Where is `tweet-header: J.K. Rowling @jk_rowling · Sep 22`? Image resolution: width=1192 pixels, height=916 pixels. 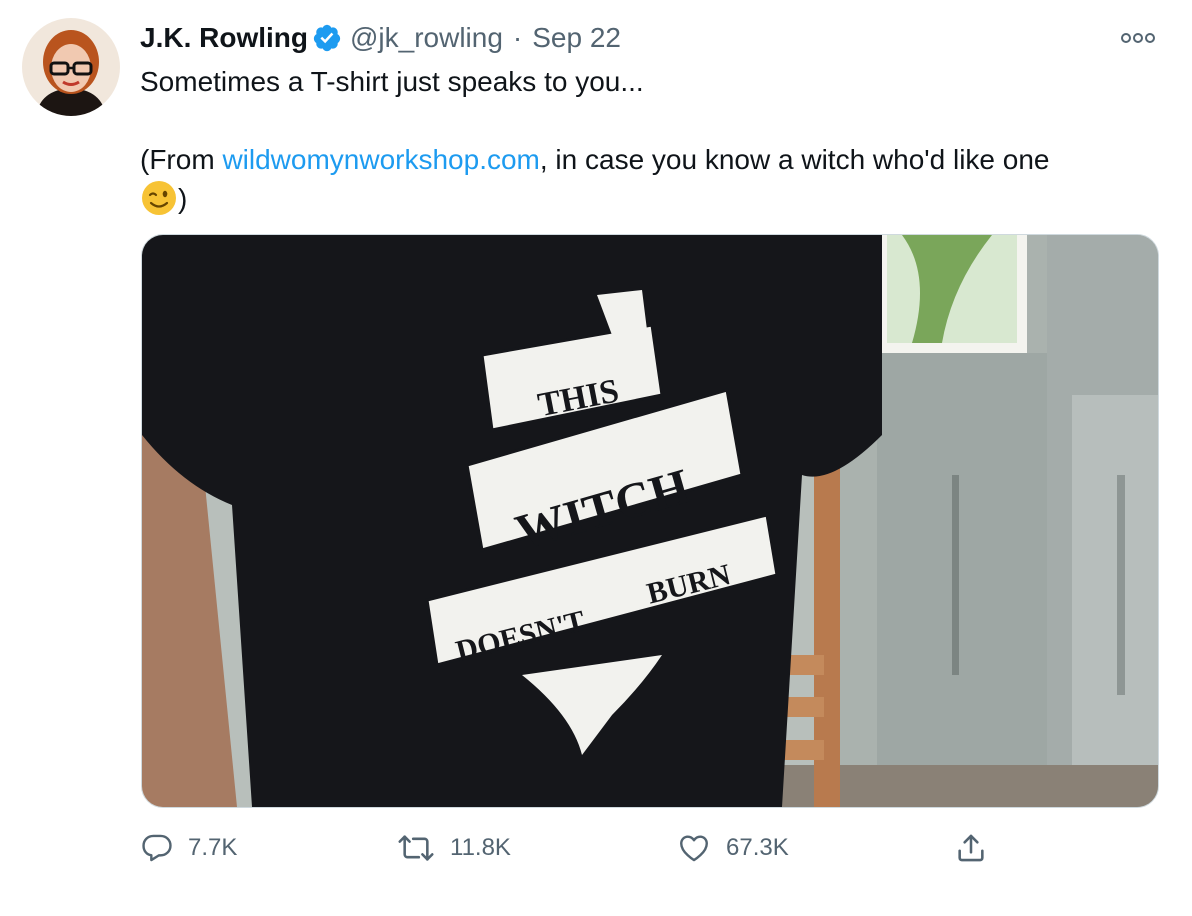
tweet-header: J.K. Rowling @jk_rowling · Sep 22 is located at coordinates (380, 38).